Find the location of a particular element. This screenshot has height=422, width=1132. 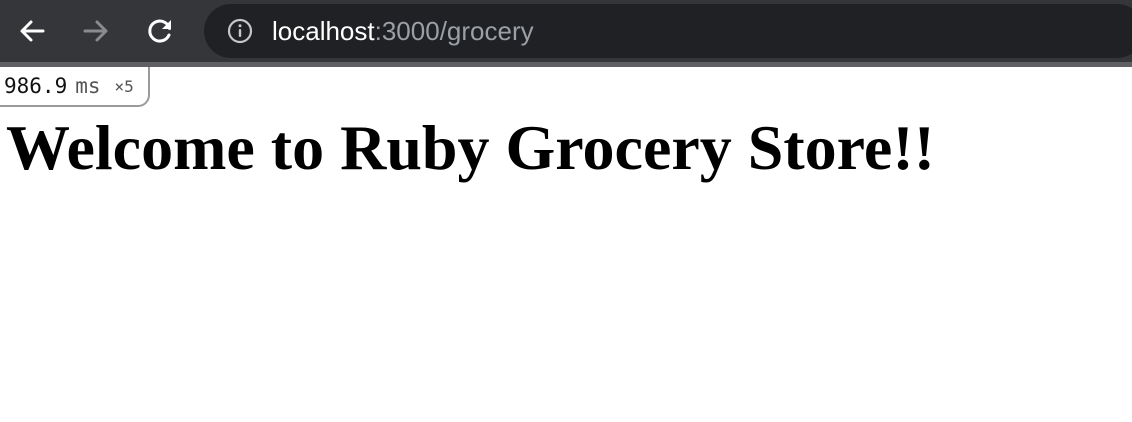

info-icon is located at coordinates (240, 31).